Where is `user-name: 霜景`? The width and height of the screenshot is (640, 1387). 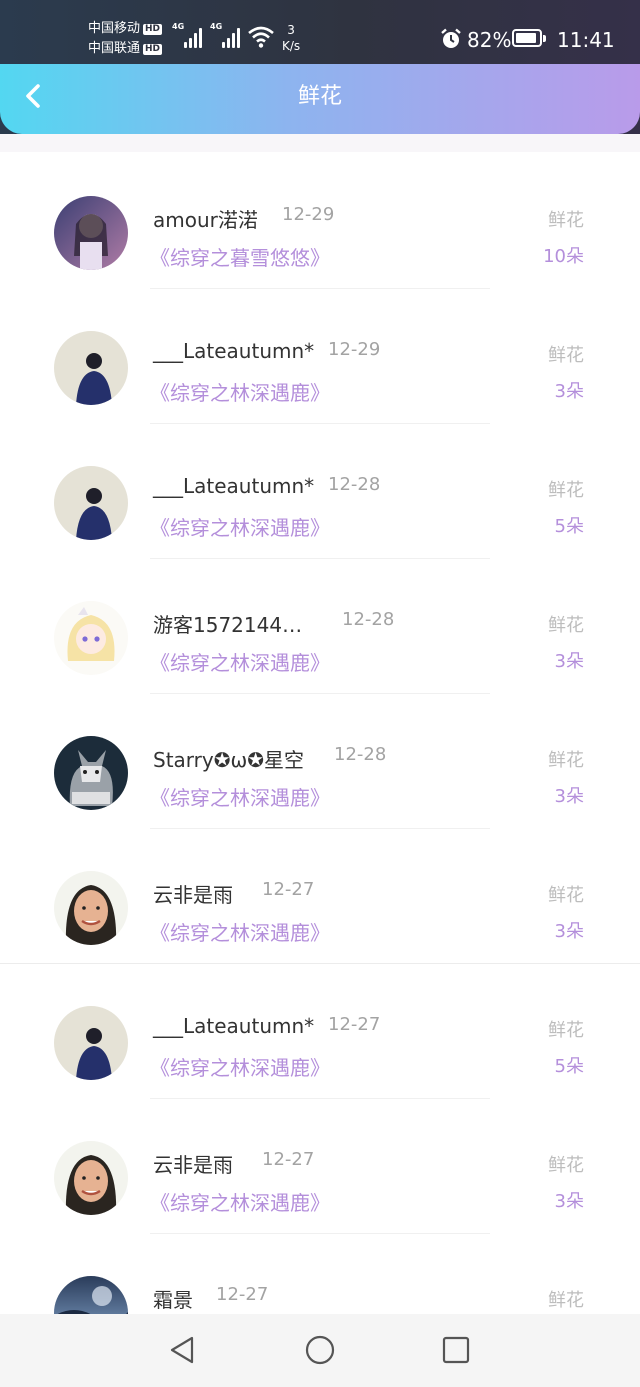 user-name: 霜景 is located at coordinates (173, 1298).